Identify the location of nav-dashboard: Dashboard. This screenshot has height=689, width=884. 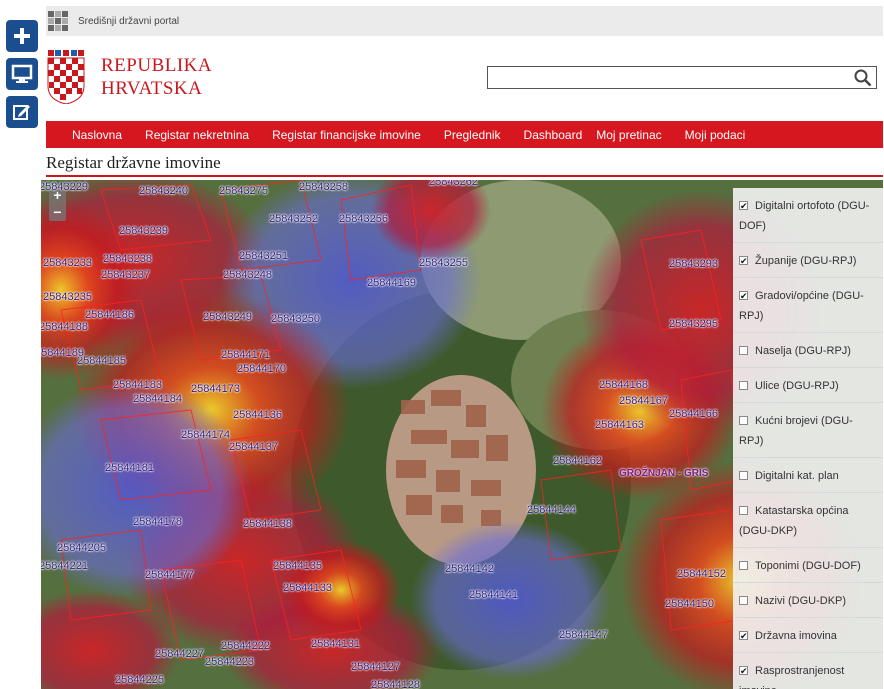
(553, 135).